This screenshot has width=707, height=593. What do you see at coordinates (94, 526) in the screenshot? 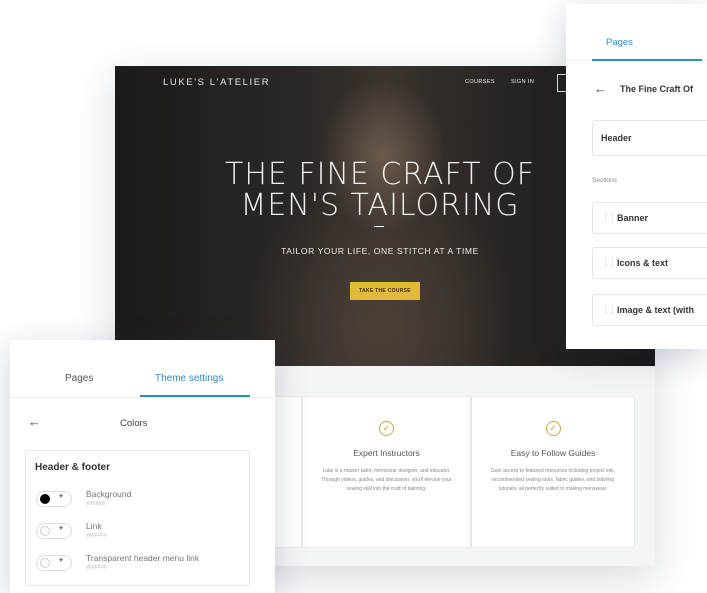
I see `option-name: Link` at bounding box center [94, 526].